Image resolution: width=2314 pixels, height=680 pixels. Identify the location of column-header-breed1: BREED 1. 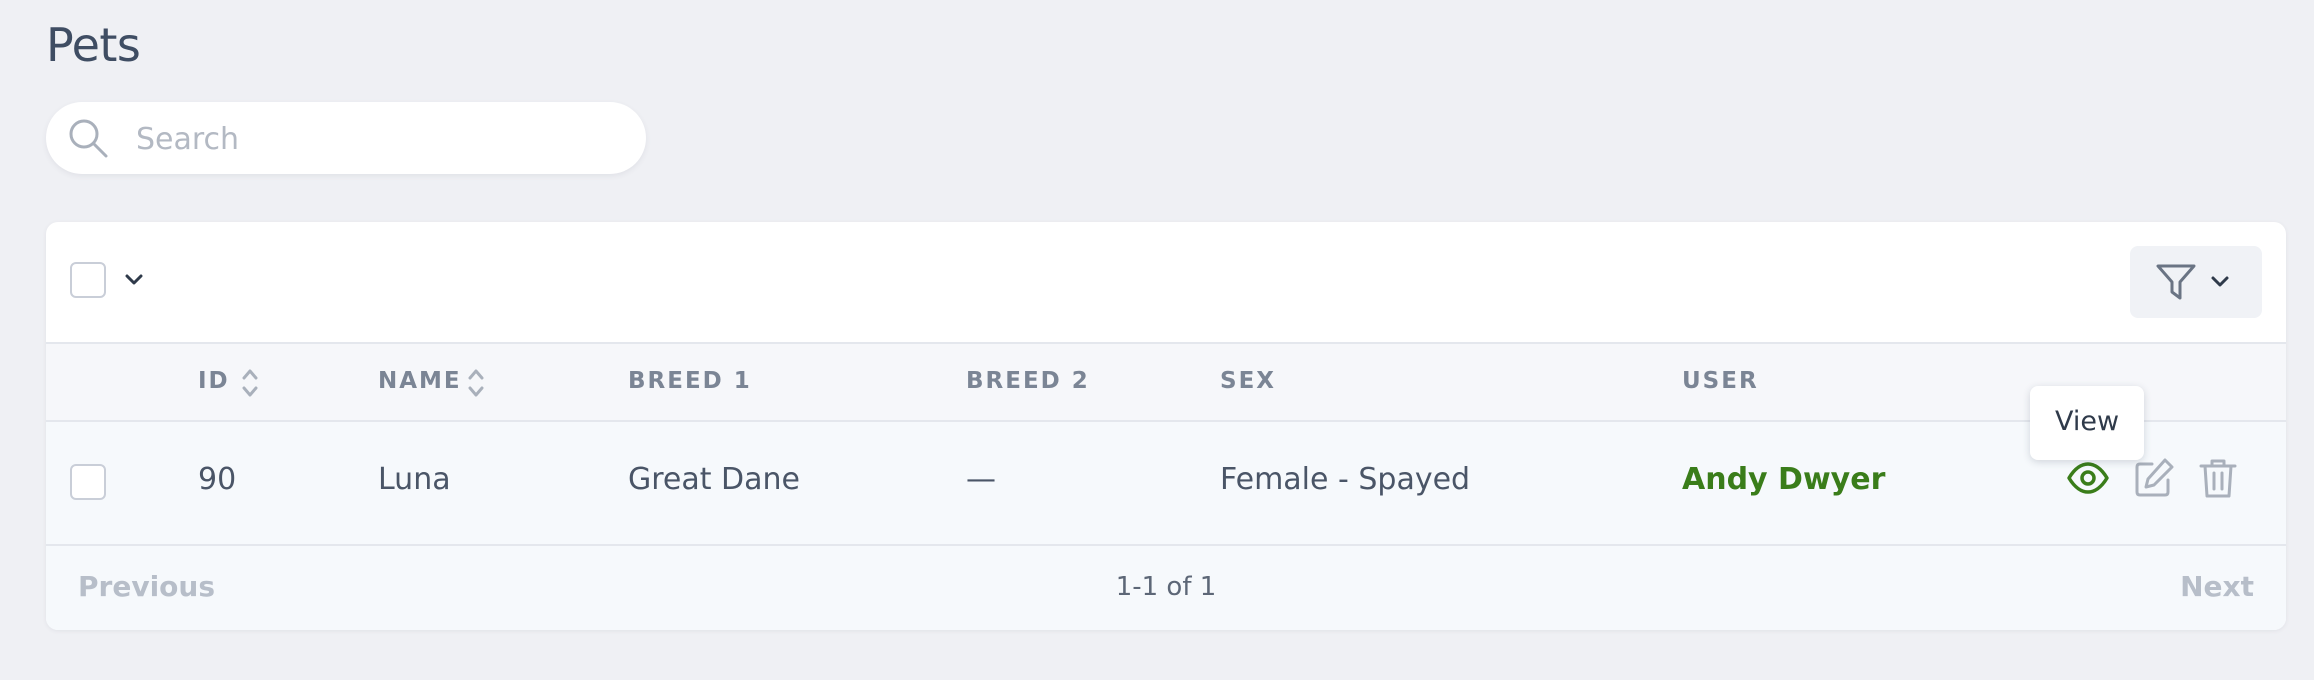
(690, 381).